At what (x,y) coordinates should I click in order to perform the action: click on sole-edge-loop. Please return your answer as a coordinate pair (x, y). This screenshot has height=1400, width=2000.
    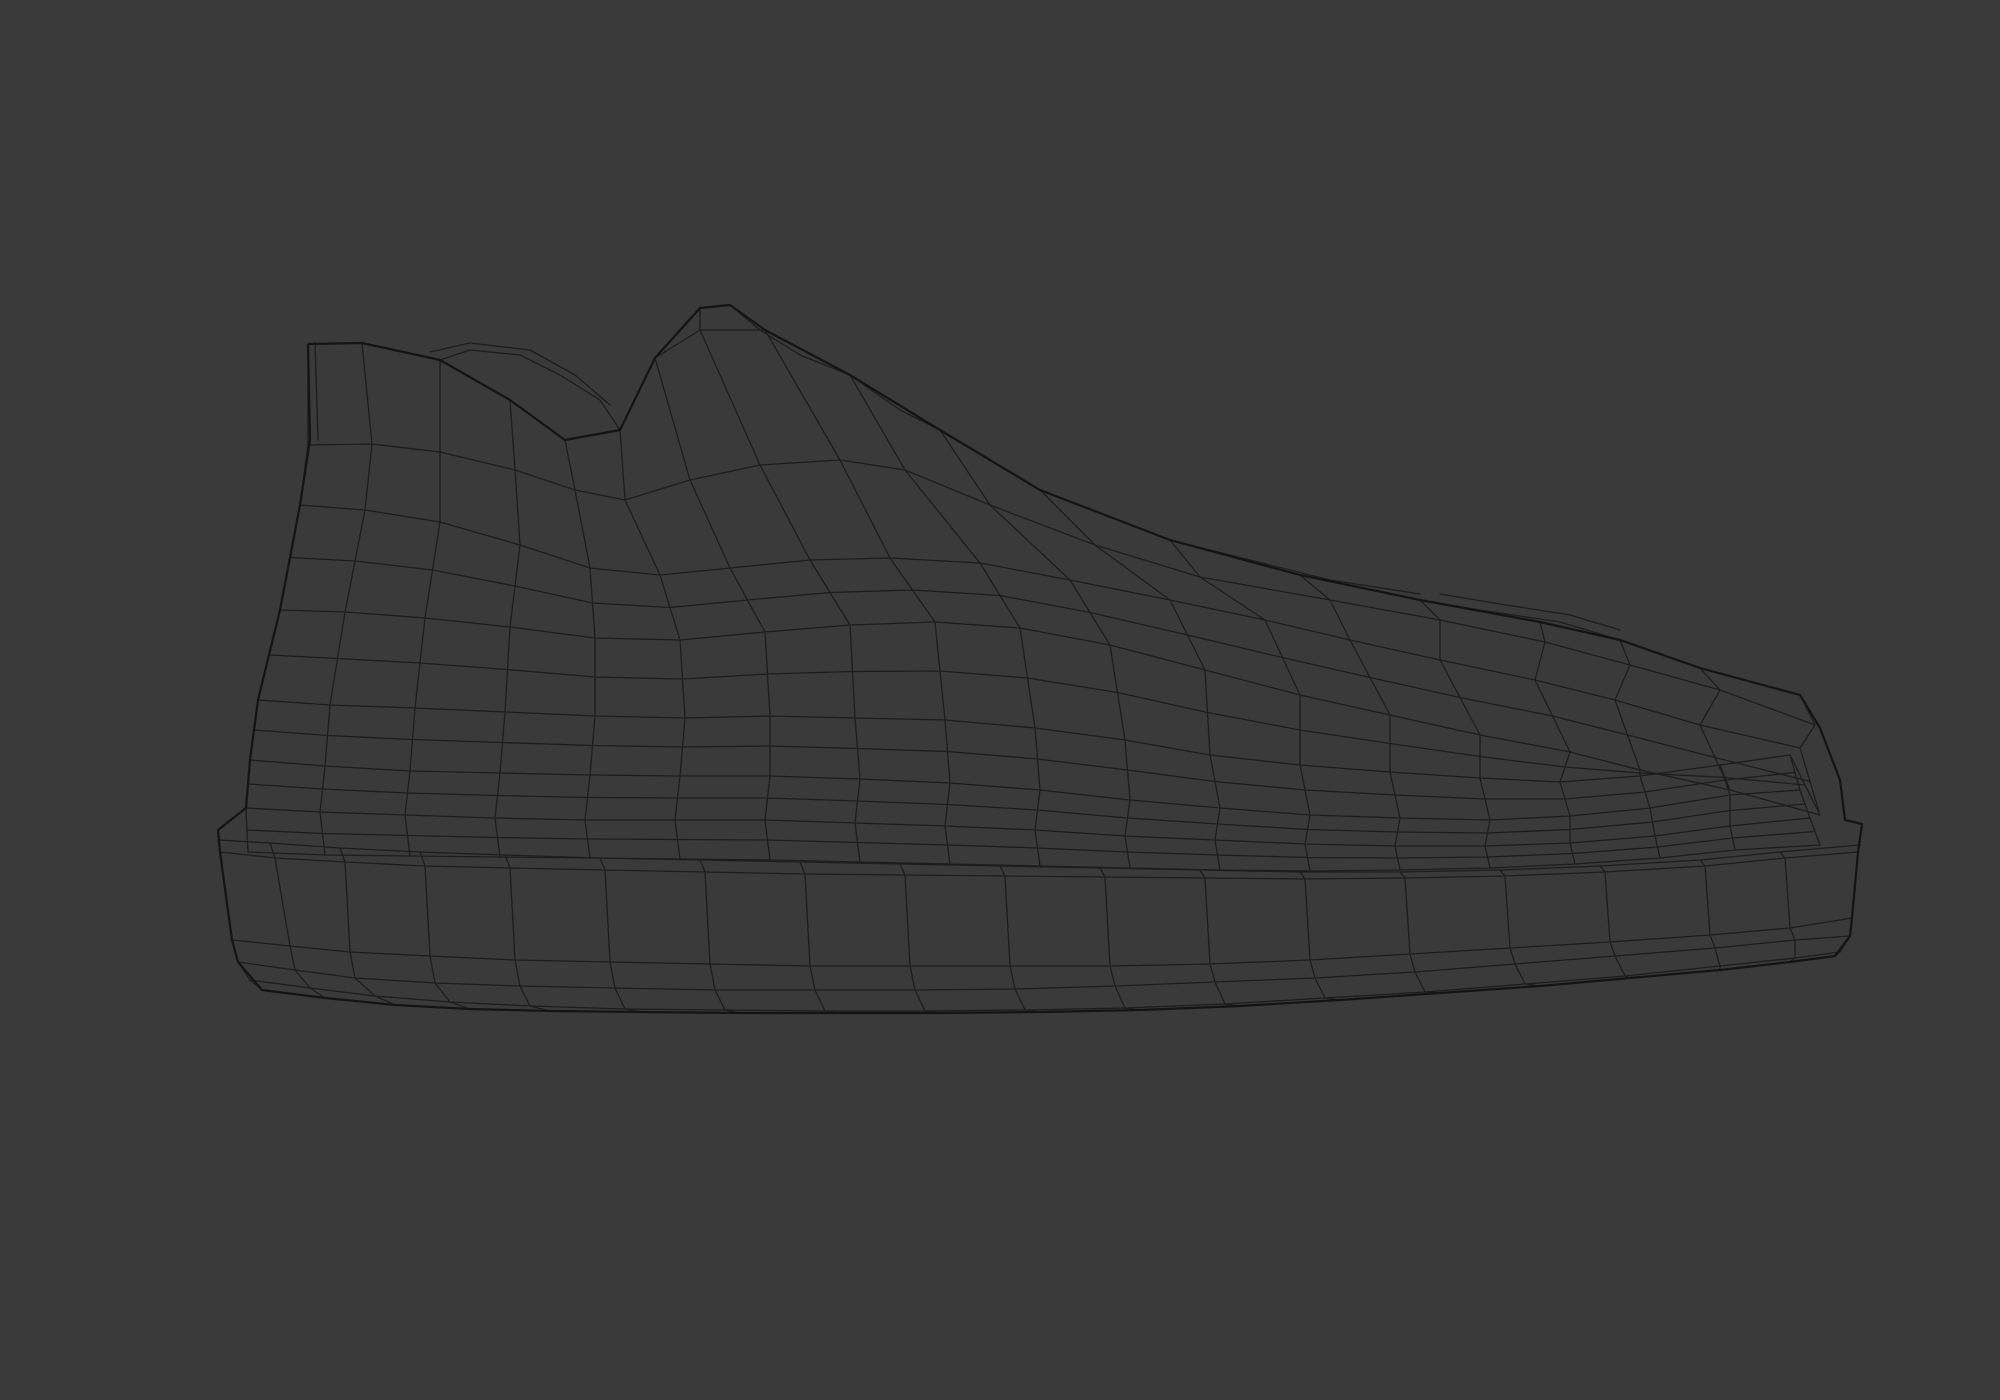
    Looking at the image, I should click on (1044, 963).